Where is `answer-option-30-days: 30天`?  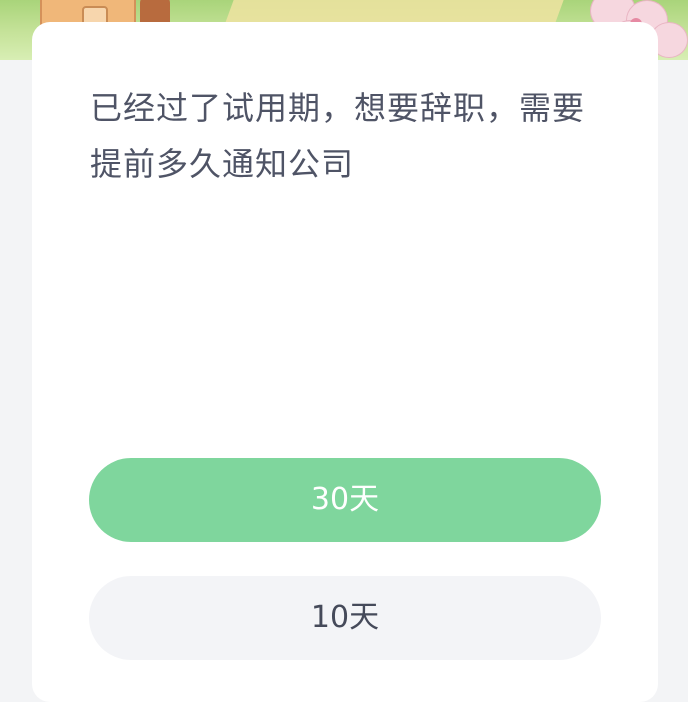 answer-option-30-days: 30天 is located at coordinates (345, 500).